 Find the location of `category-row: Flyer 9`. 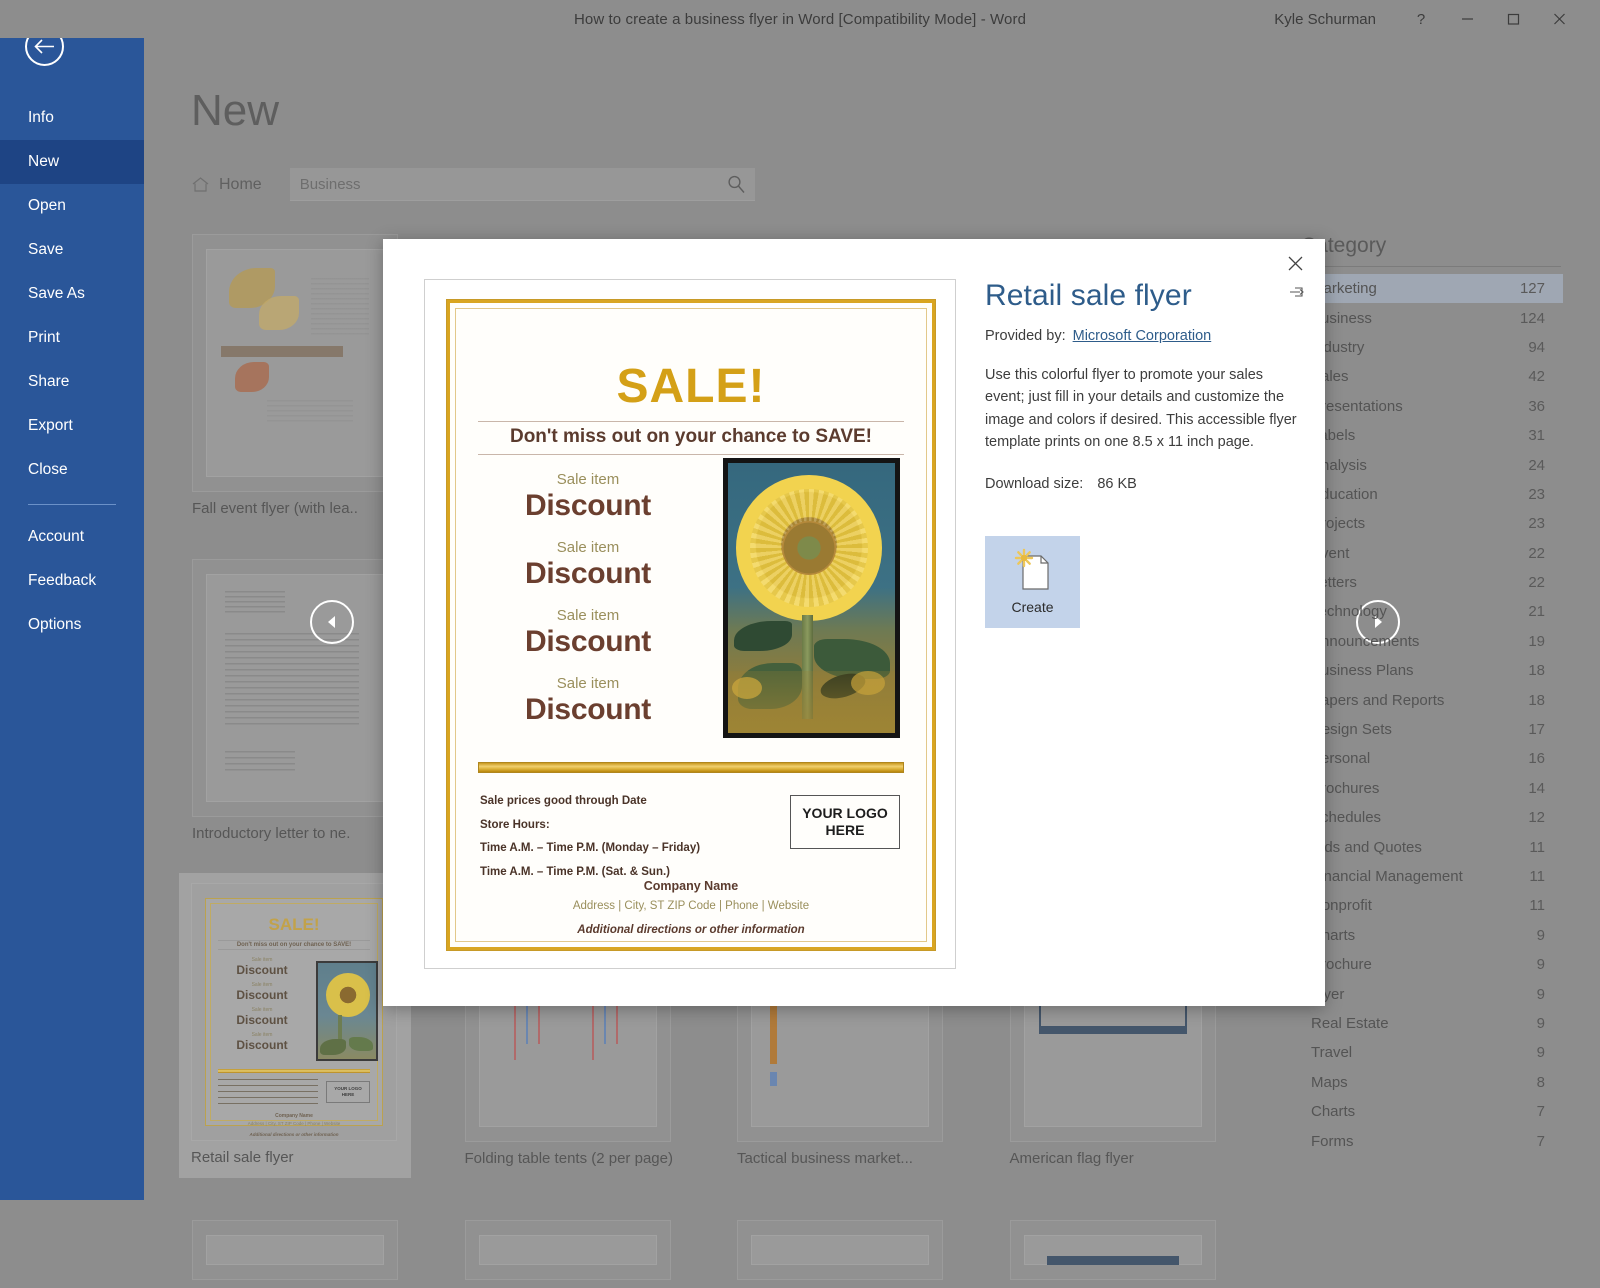

category-row: Flyer 9 is located at coordinates (1432, 993).